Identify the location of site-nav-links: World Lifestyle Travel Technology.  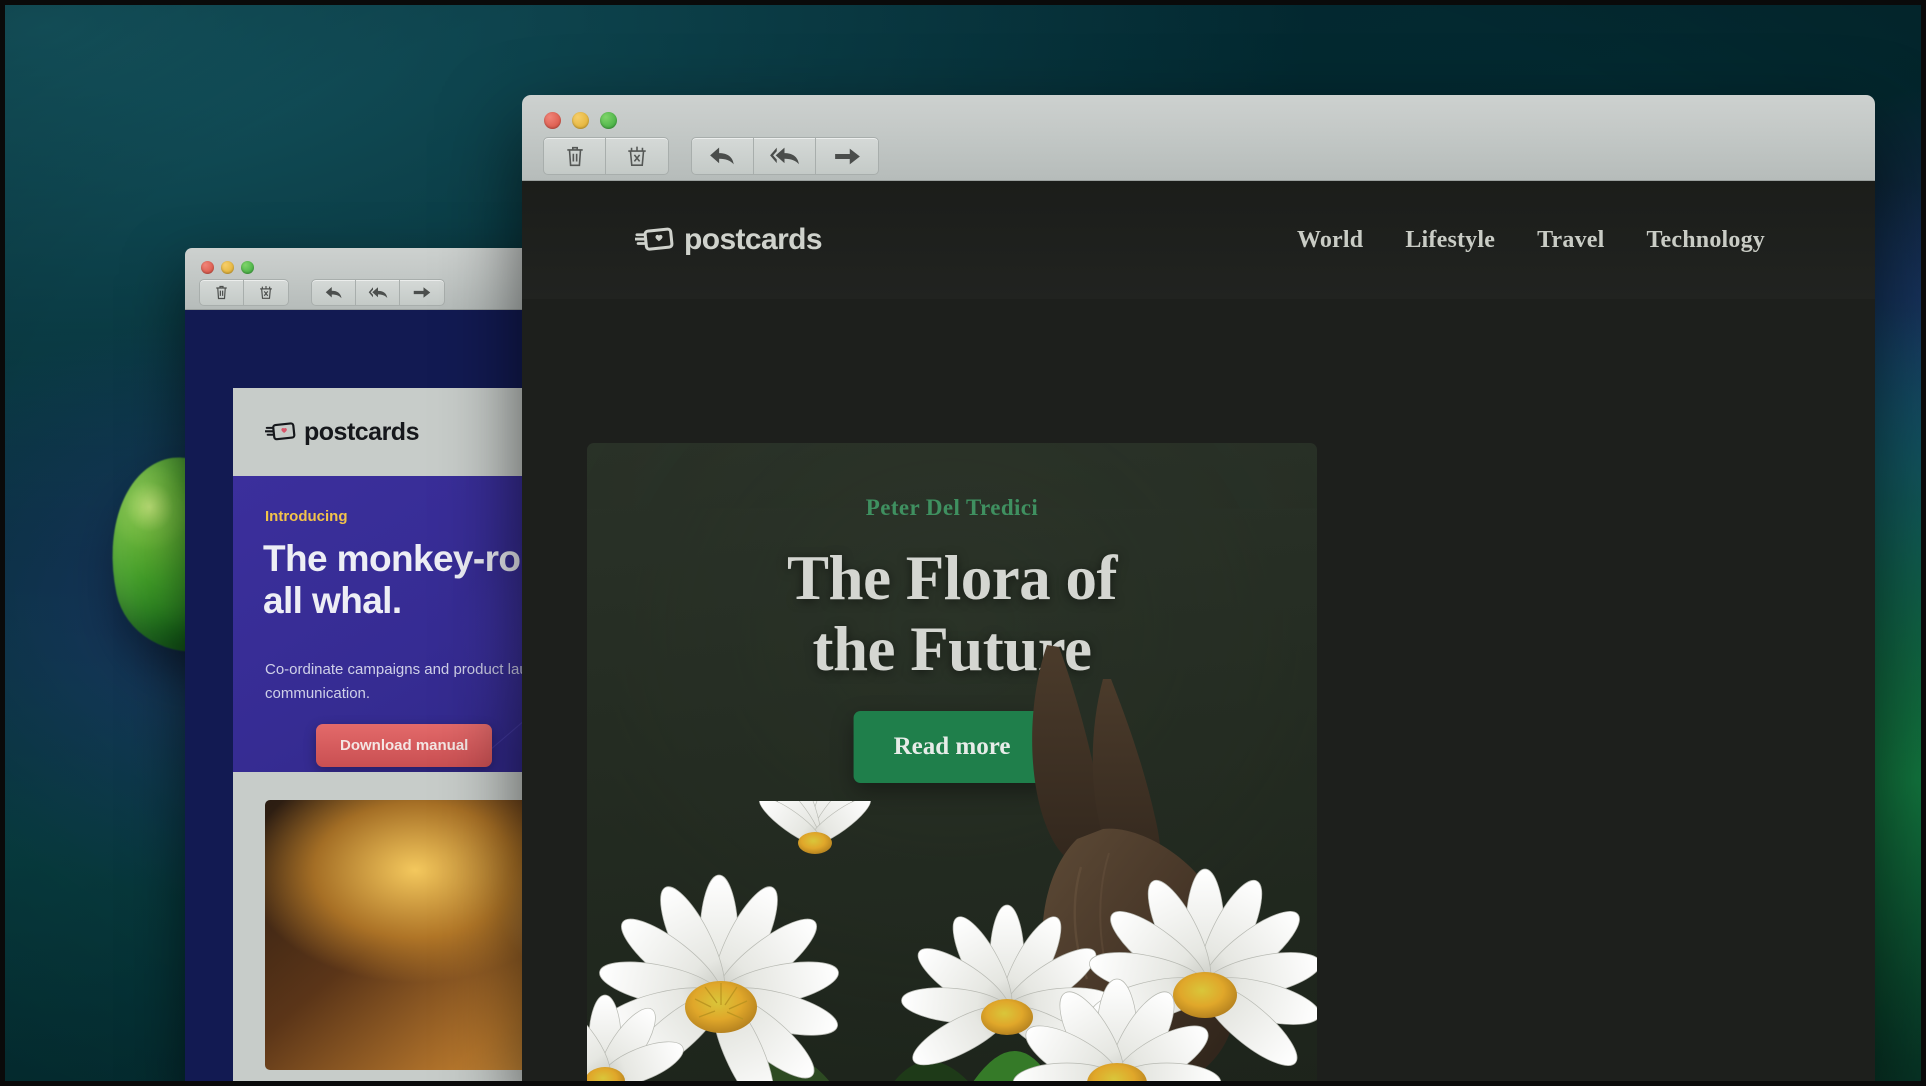
(1531, 240).